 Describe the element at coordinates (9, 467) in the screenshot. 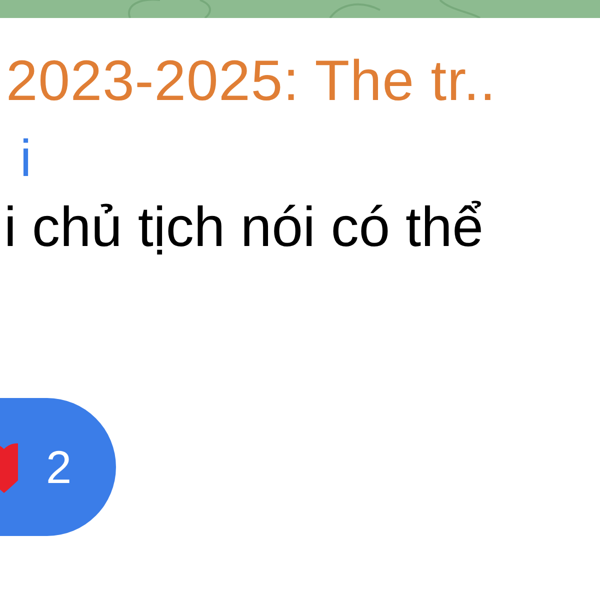

I see `heart-icon` at that location.